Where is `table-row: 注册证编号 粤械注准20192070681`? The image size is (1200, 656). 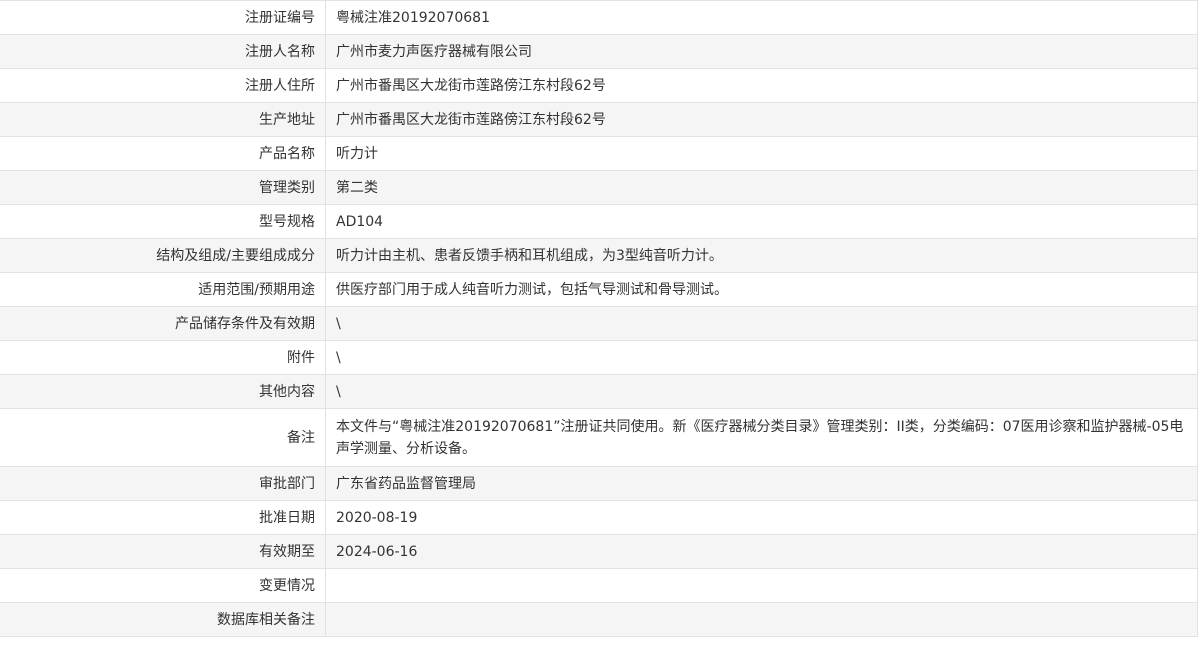
table-row: 注册证编号 粤械注准20192070681 is located at coordinates (599, 17).